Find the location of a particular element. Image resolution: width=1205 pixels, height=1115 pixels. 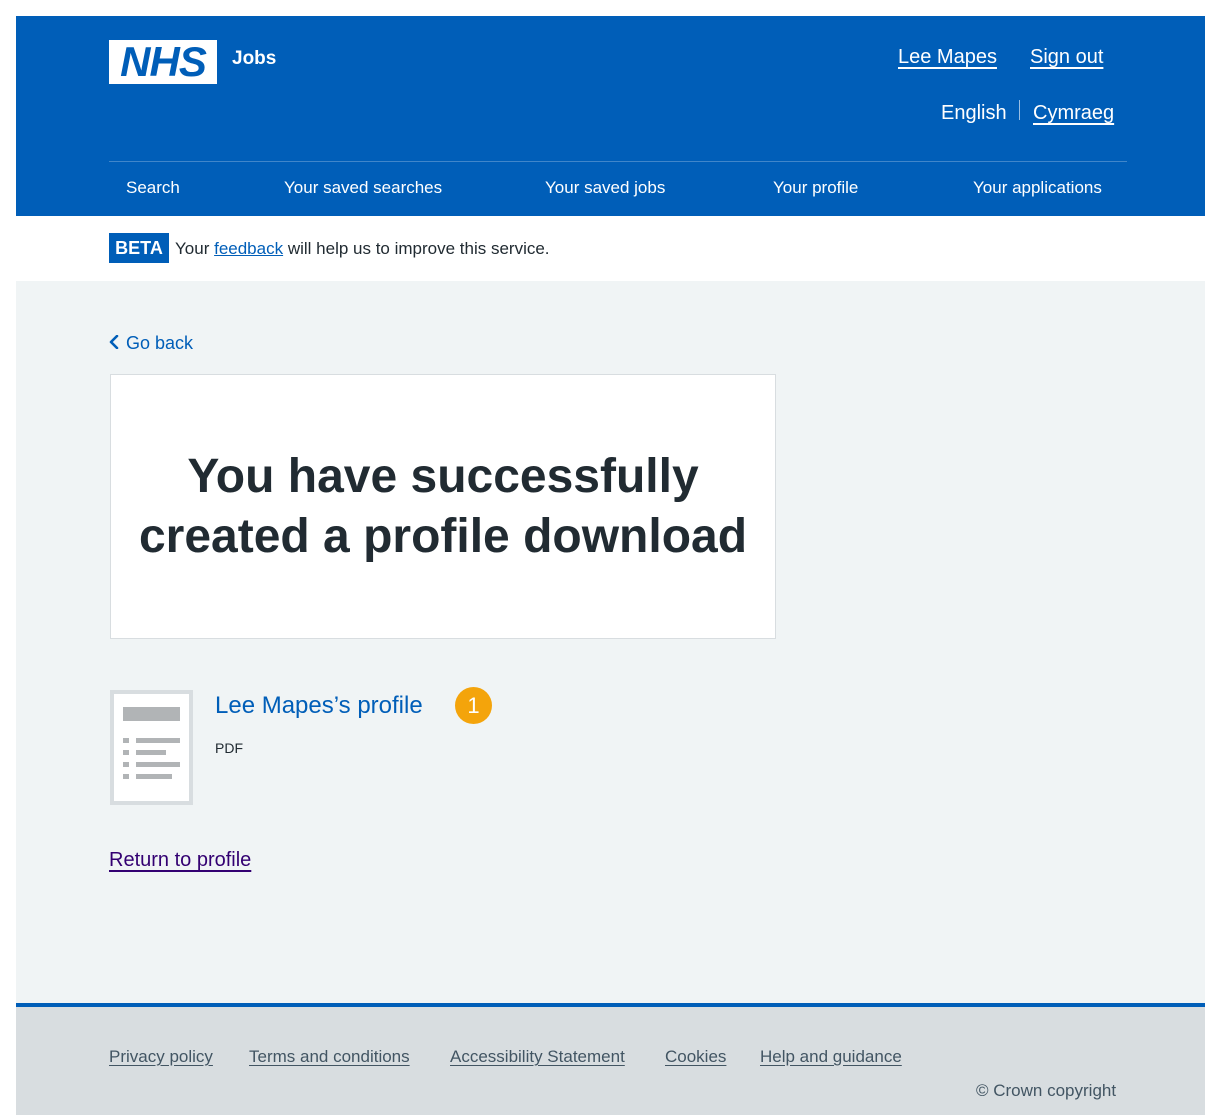

nav-search: Search is located at coordinates (153, 188).